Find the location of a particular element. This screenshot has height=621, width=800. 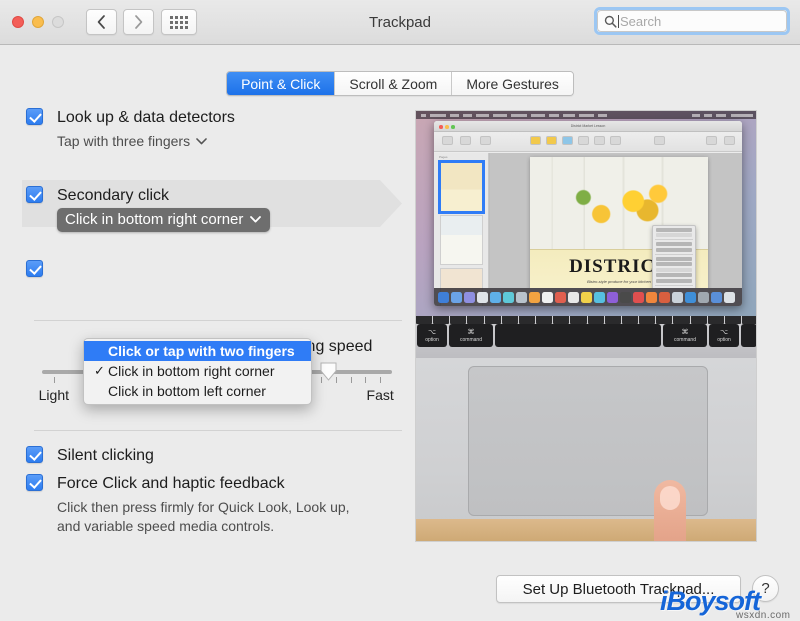

demo-menu-bar is located at coordinates (586, 115).